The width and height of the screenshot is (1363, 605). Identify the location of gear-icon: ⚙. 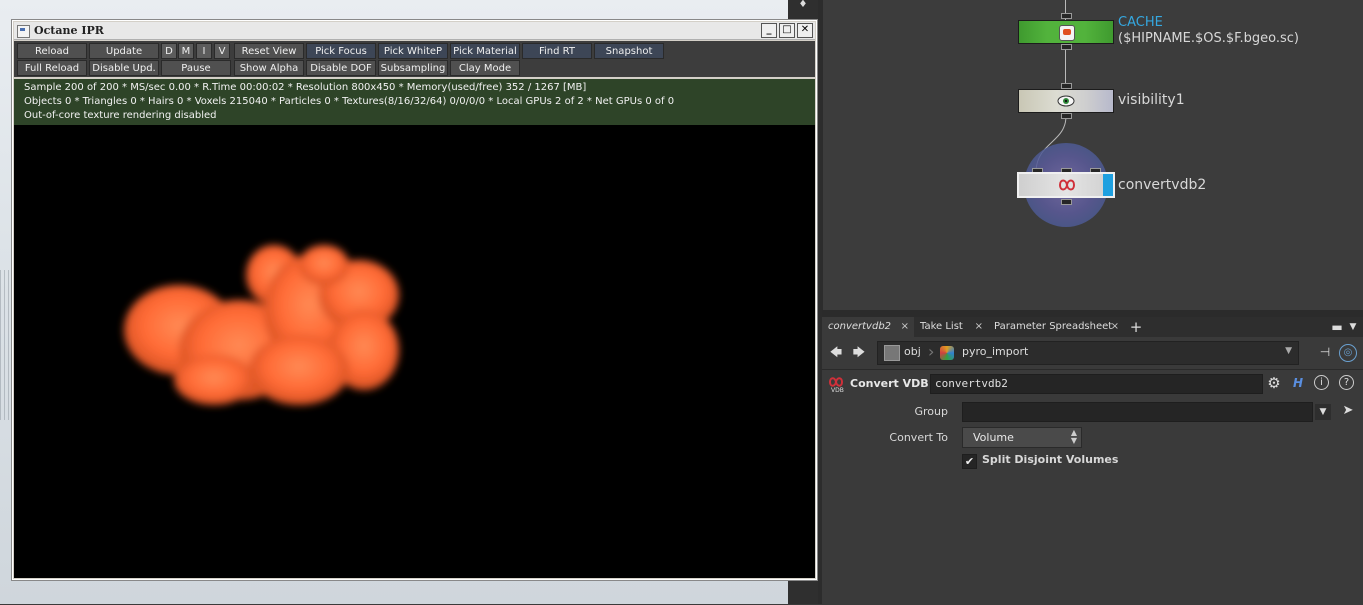
(1274, 383).